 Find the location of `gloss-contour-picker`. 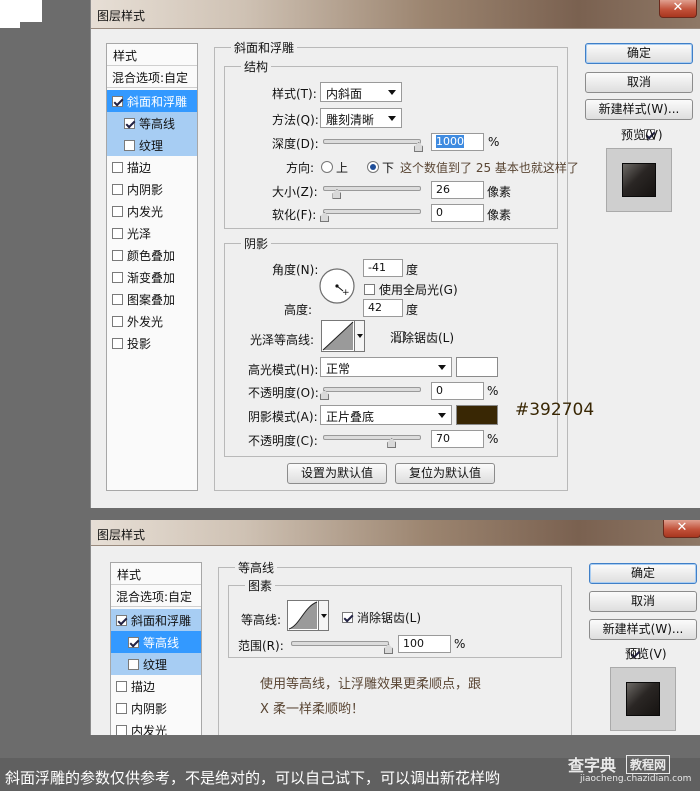

gloss-contour-picker is located at coordinates (338, 336).